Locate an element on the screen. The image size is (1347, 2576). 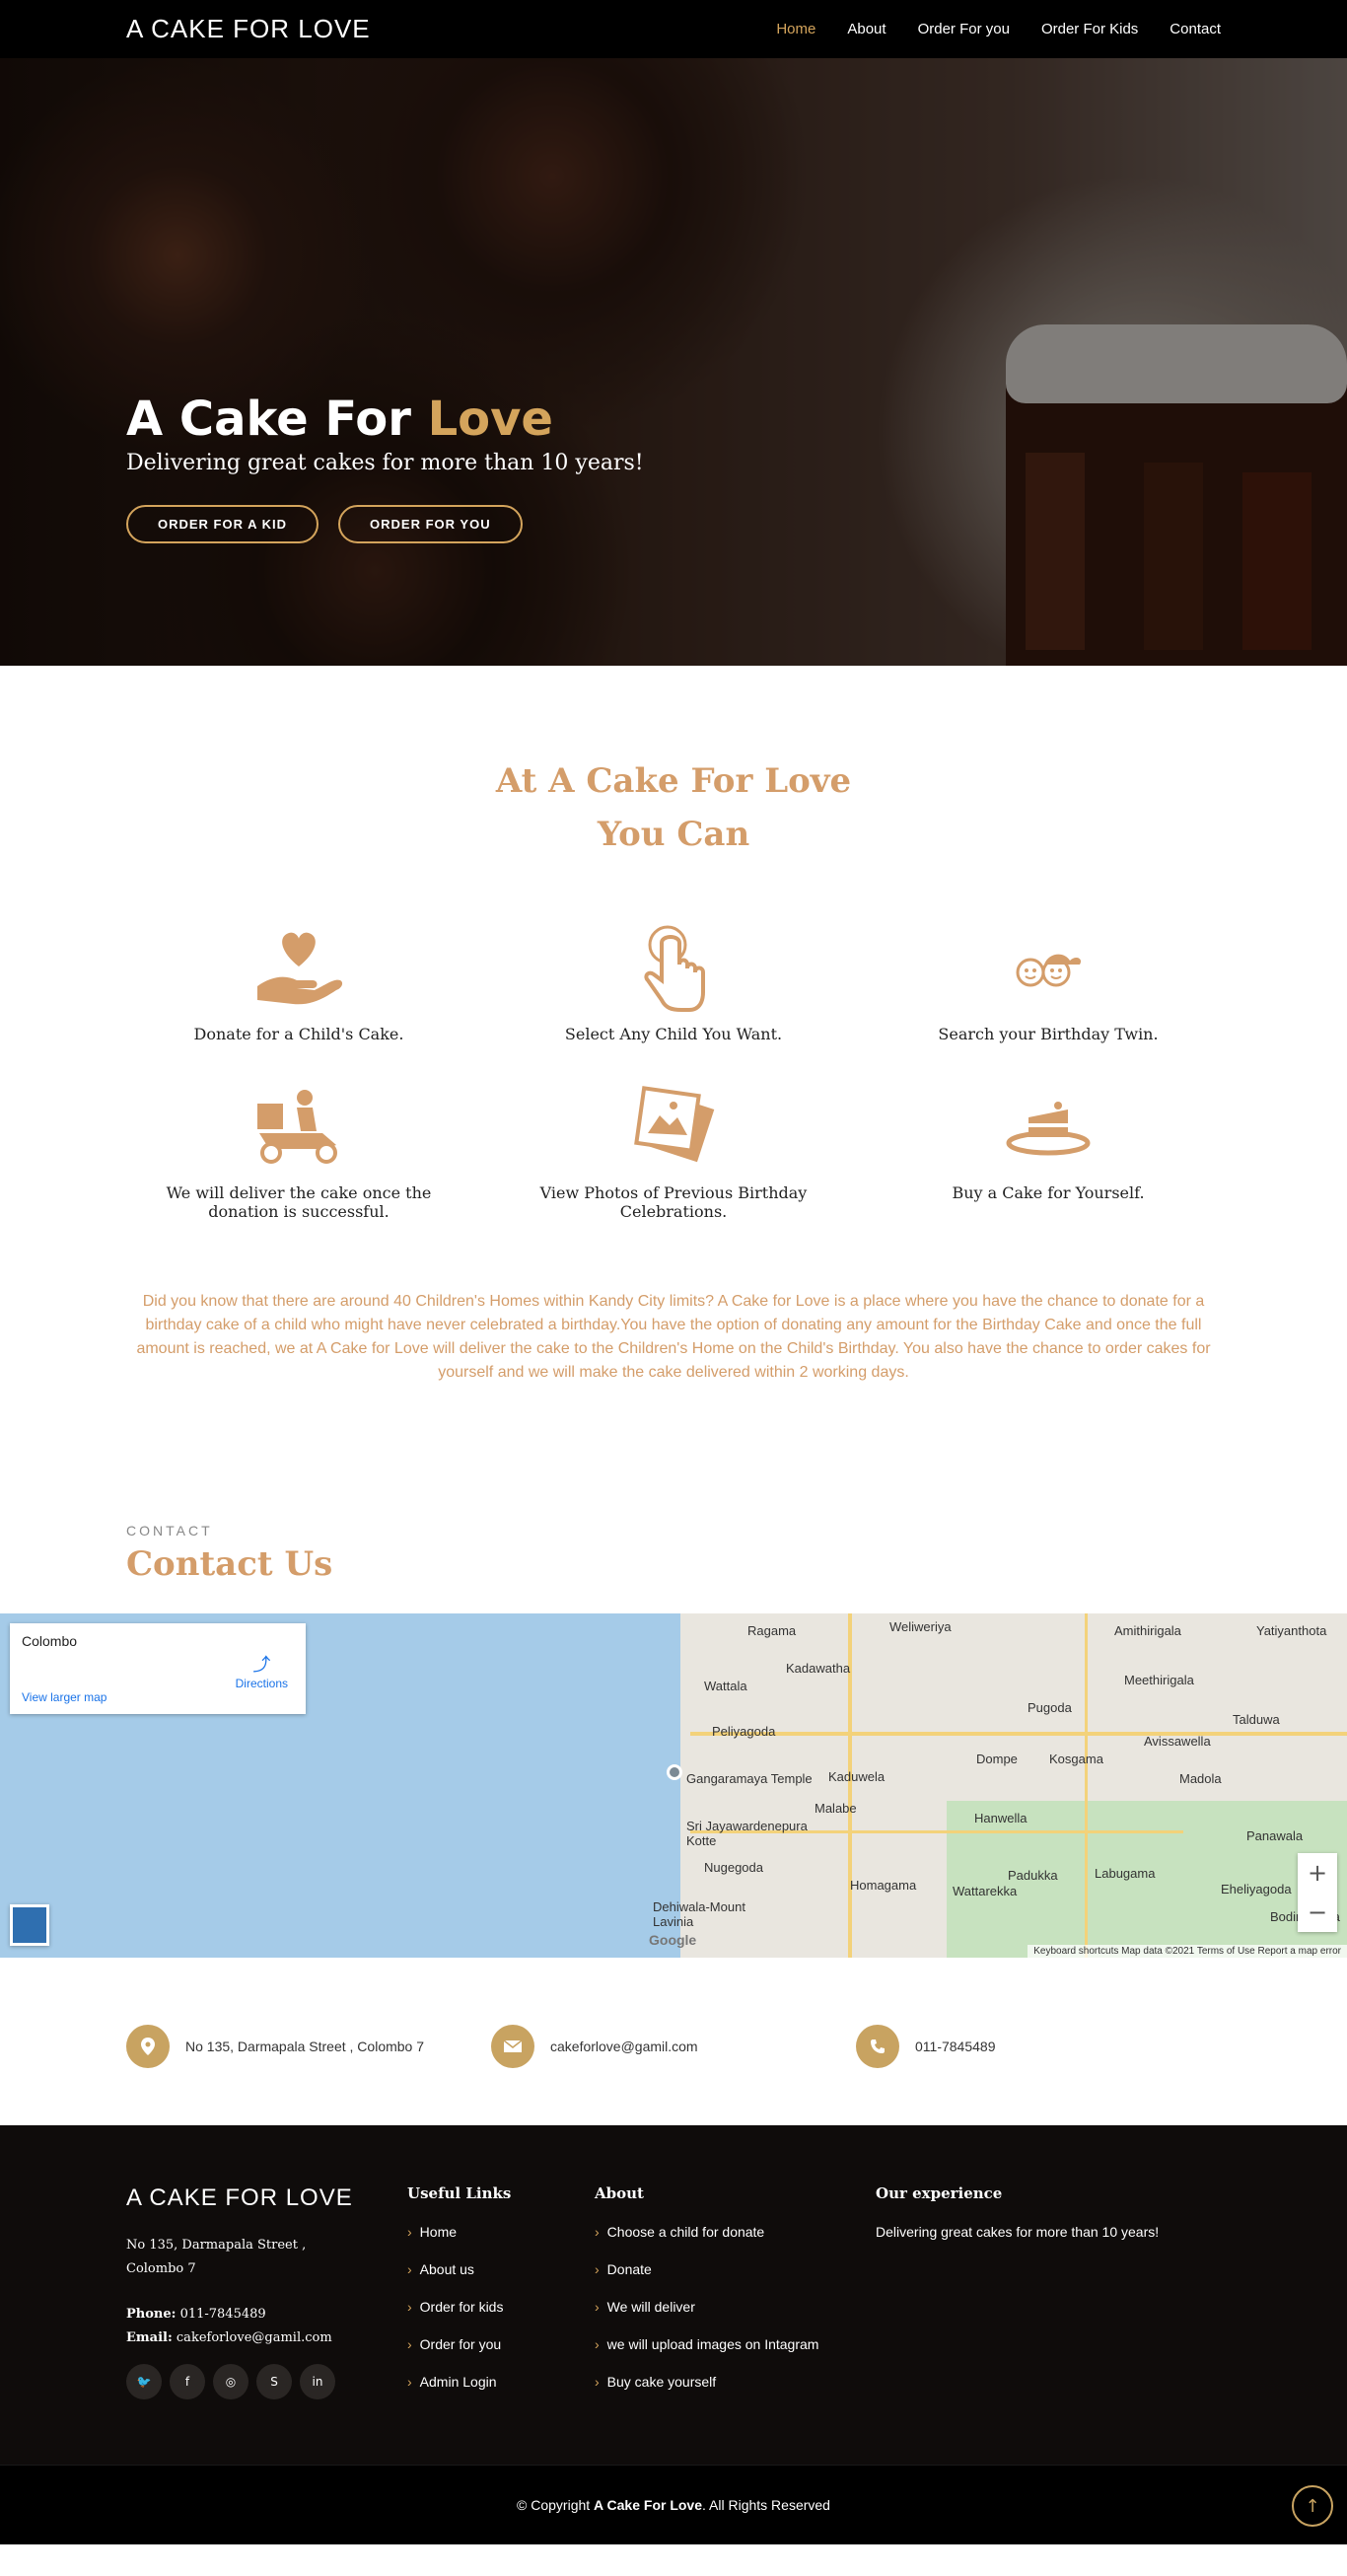
experience-title: Our experience is located at coordinates (939, 2193).